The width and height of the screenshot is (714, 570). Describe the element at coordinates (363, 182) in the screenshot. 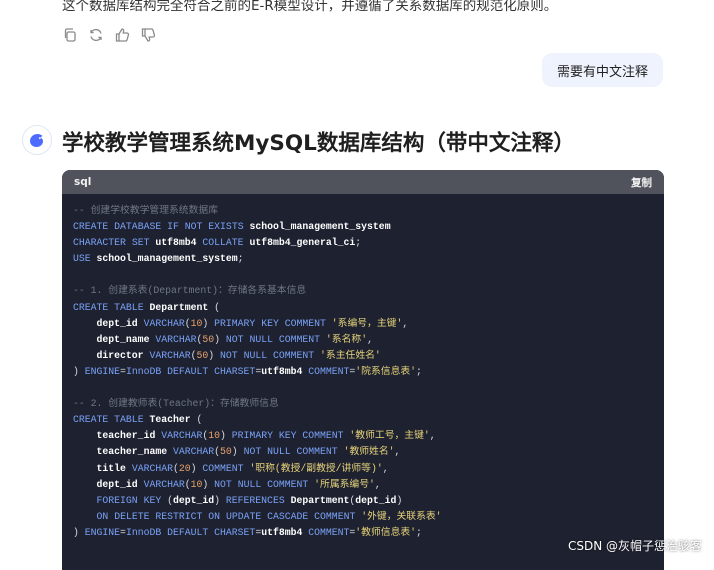

I see `code-block-header: sql 复制` at that location.